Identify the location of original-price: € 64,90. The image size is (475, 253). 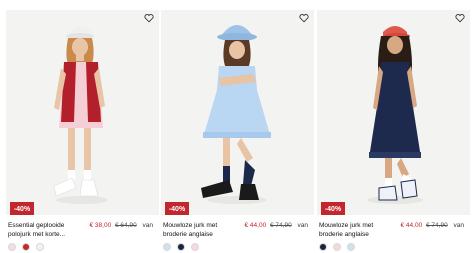
(126, 225).